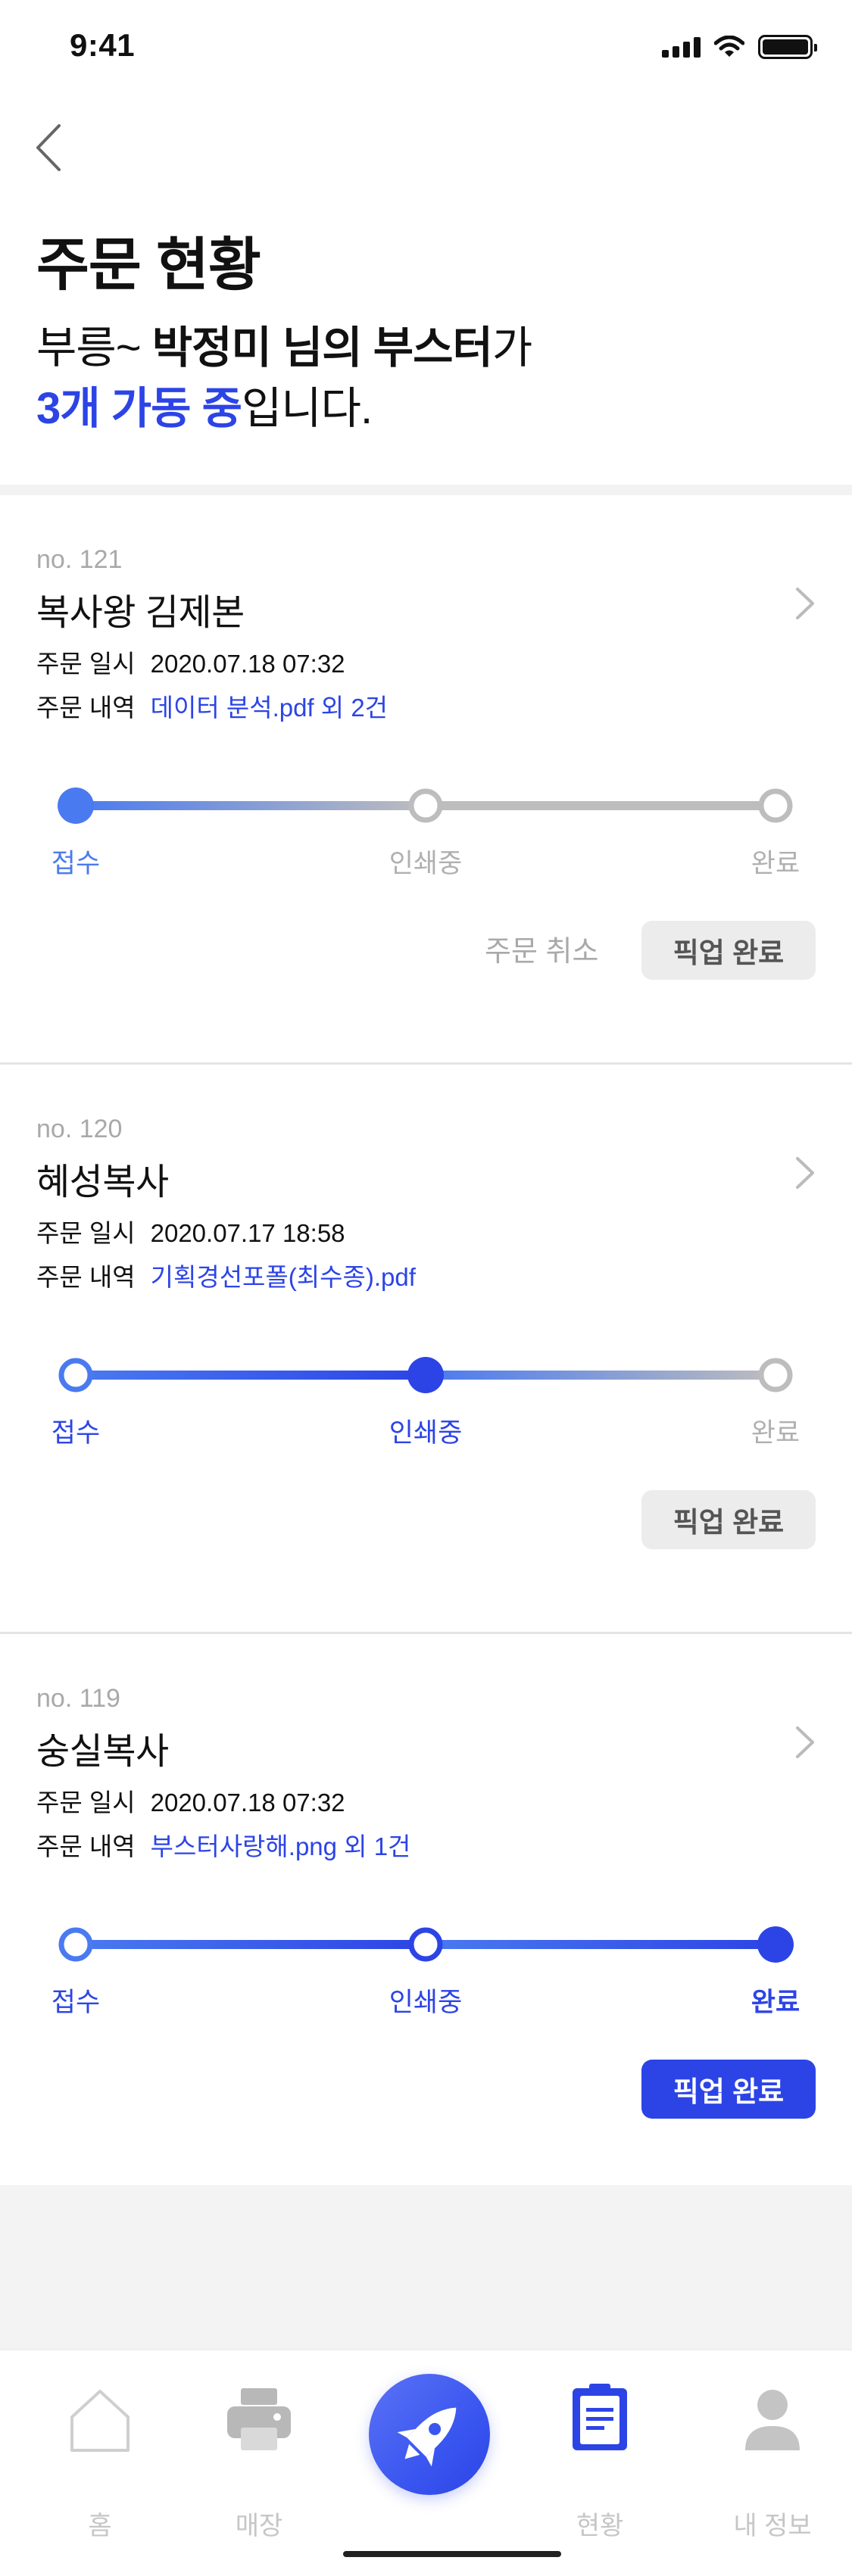  I want to click on status-time: 9:41, so click(103, 45).